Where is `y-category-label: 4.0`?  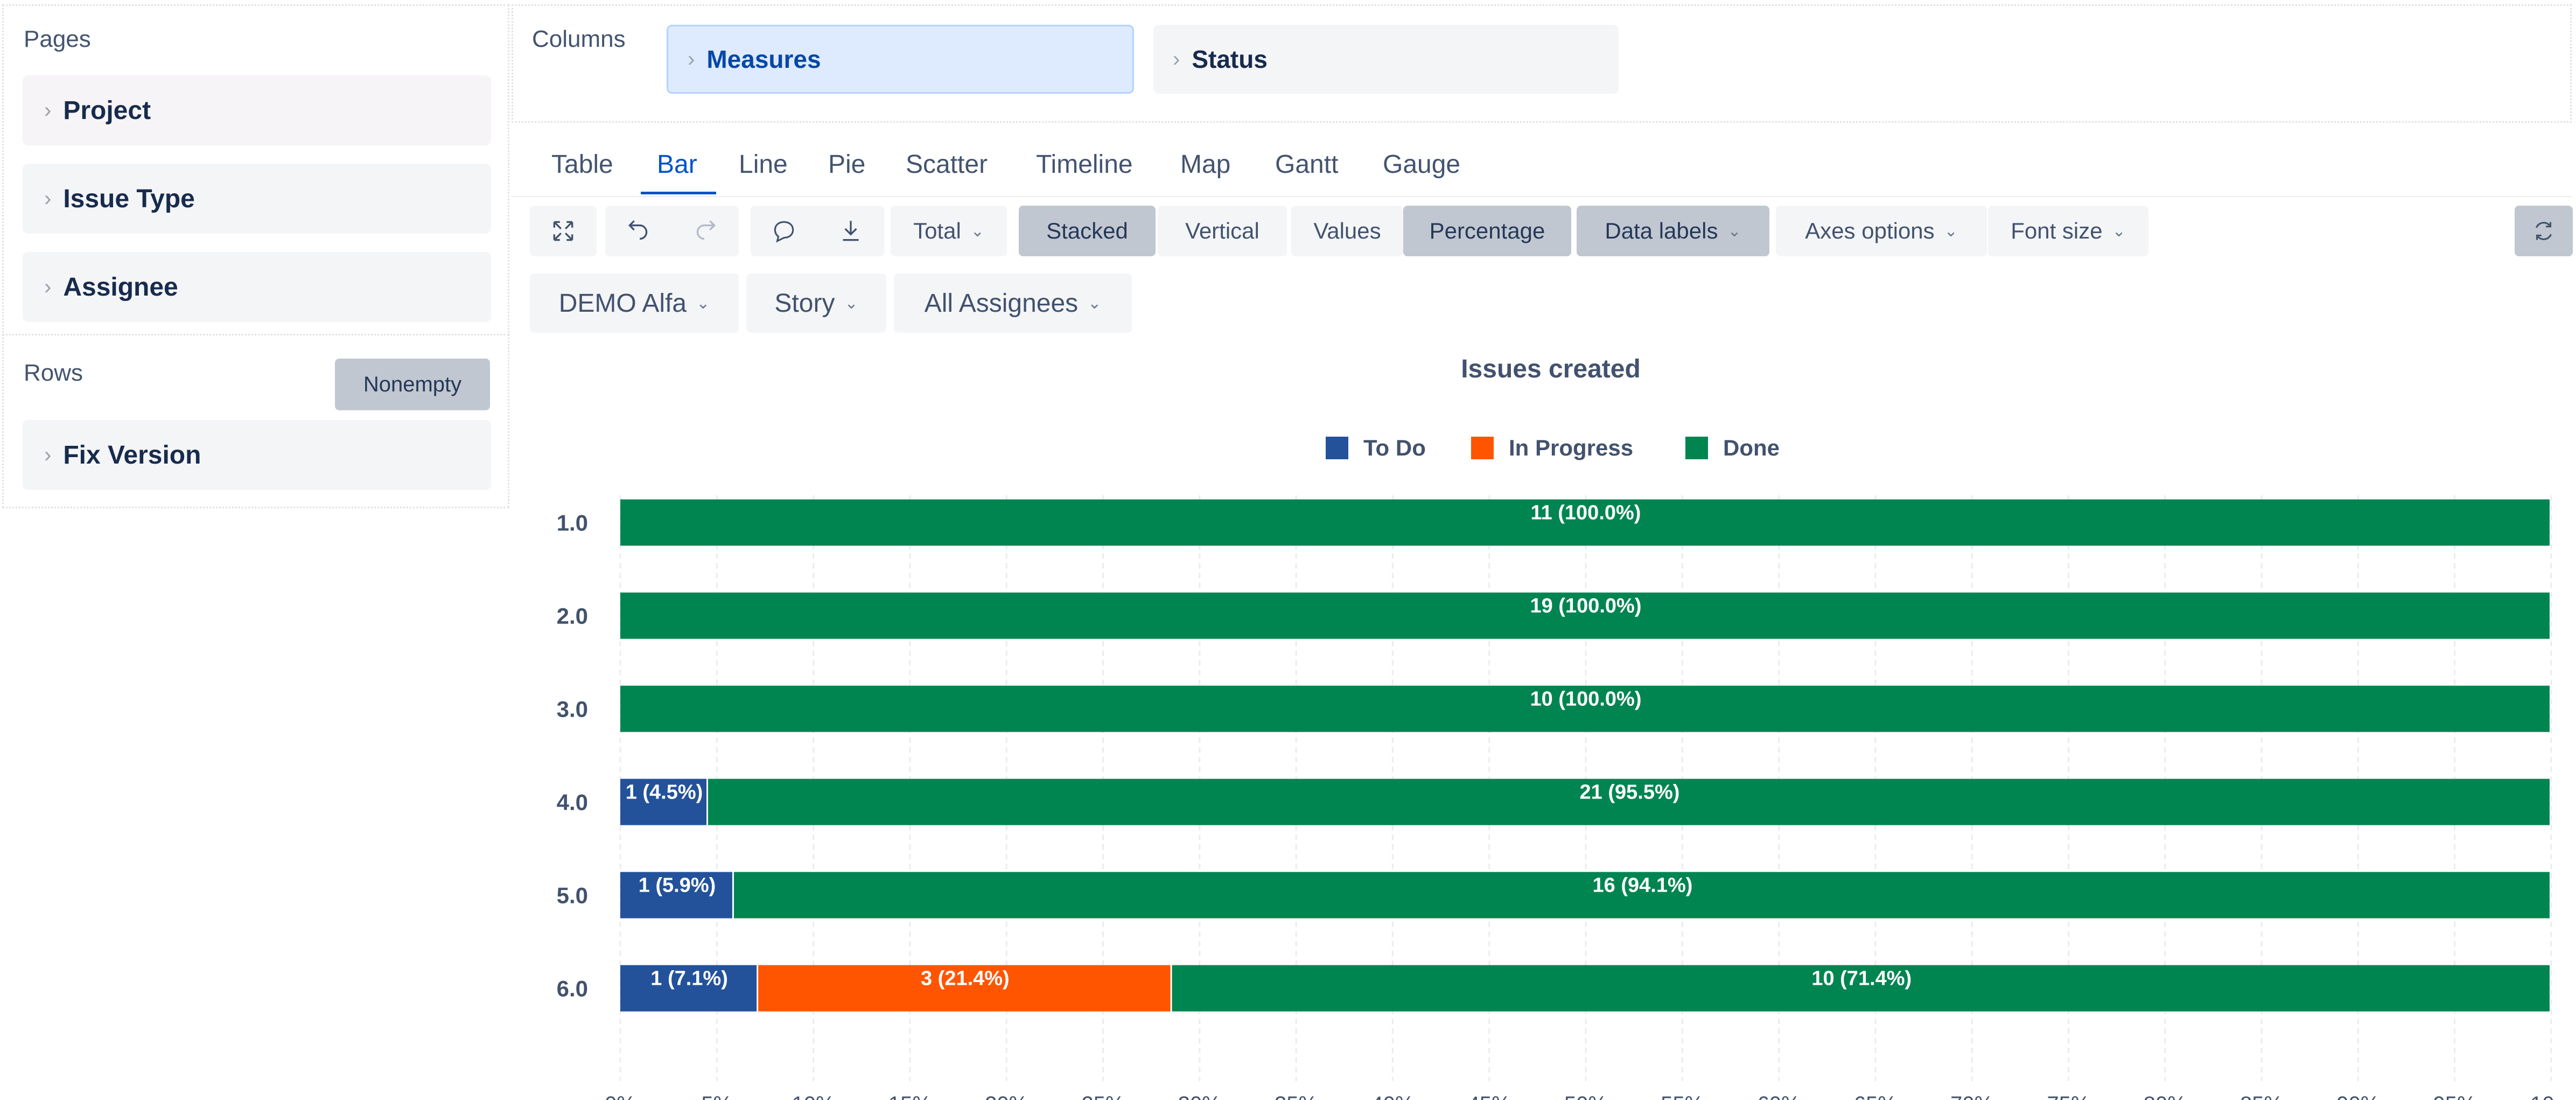 y-category-label: 4.0 is located at coordinates (572, 802).